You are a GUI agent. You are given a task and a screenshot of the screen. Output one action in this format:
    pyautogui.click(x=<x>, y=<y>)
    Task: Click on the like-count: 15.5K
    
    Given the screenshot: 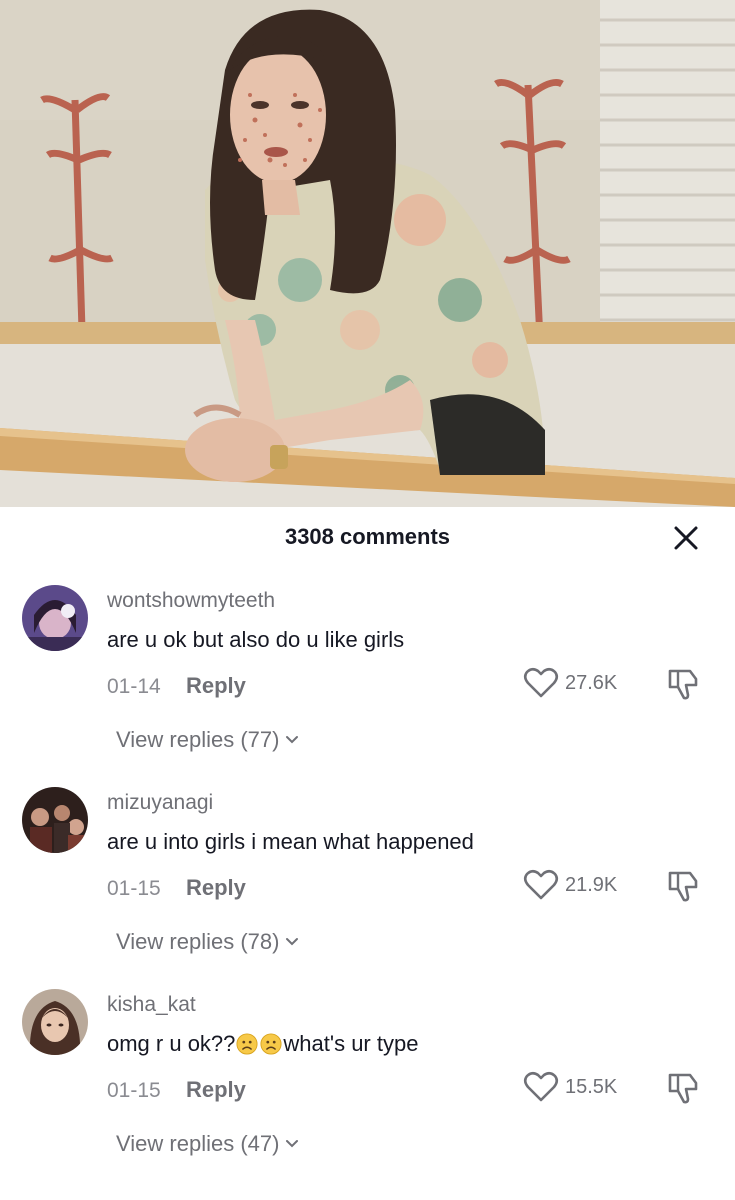 What is the action you would take?
    pyautogui.click(x=591, y=1086)
    